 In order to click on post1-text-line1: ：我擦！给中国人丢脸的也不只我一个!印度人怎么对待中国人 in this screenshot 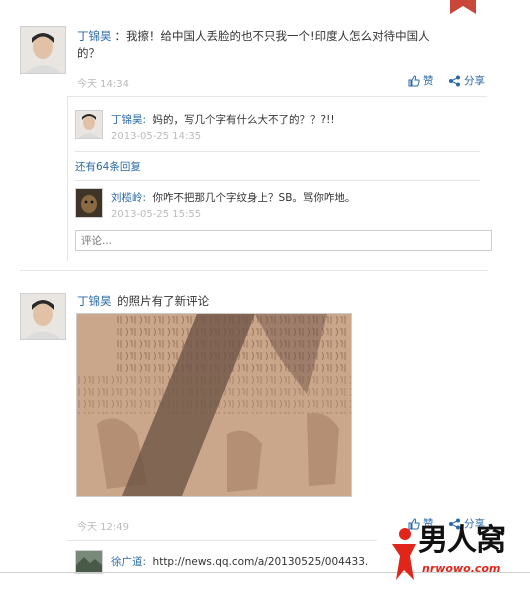, I will do `click(272, 36)`.